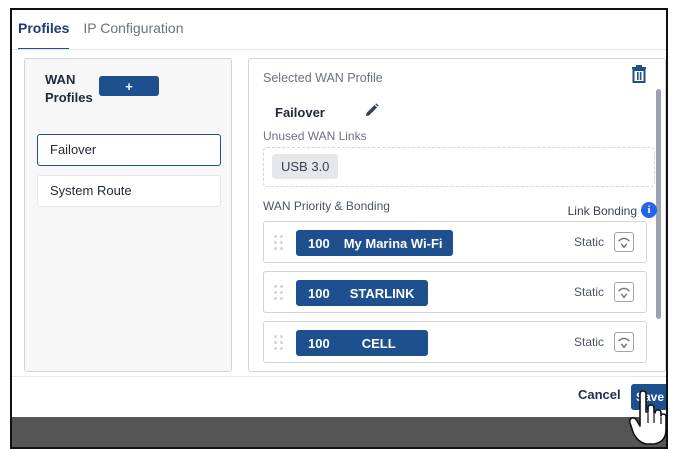 The width and height of the screenshot is (681, 449). Describe the element at coordinates (315, 136) in the screenshot. I see `unused-links-label: Unused WAN Links` at that location.